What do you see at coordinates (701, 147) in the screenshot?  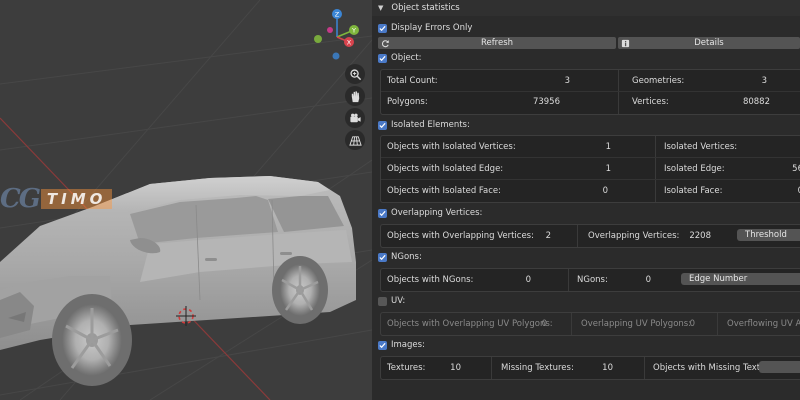 I see `isolated-vertices-label: Isolated Vertices:` at bounding box center [701, 147].